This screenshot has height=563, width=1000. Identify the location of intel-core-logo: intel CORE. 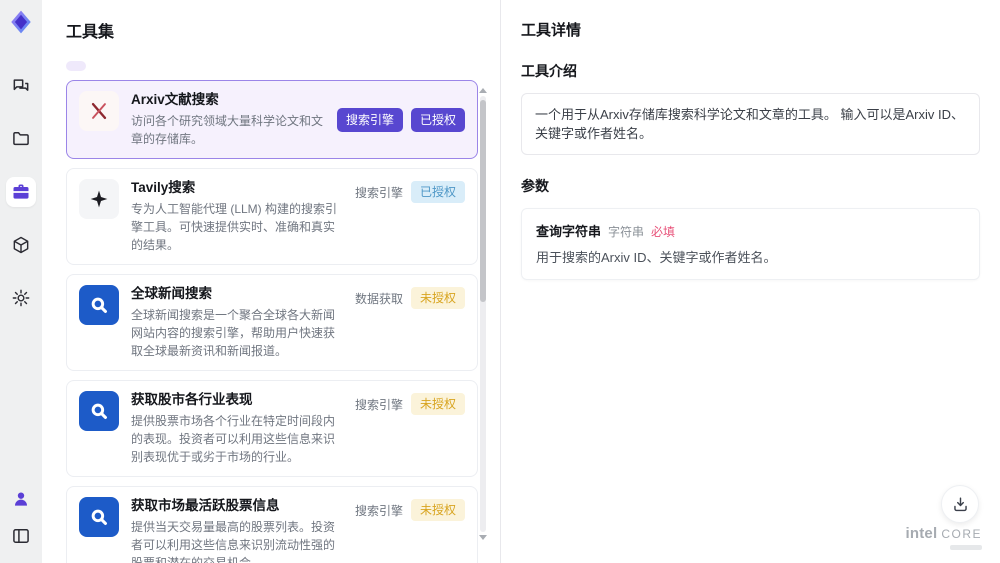
(943, 537).